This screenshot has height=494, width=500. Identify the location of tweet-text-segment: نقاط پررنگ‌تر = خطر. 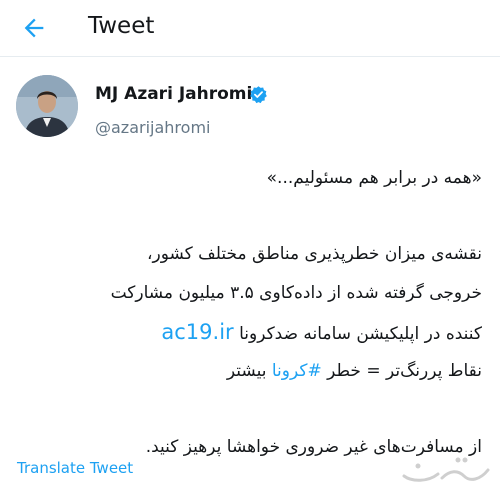
(401, 371).